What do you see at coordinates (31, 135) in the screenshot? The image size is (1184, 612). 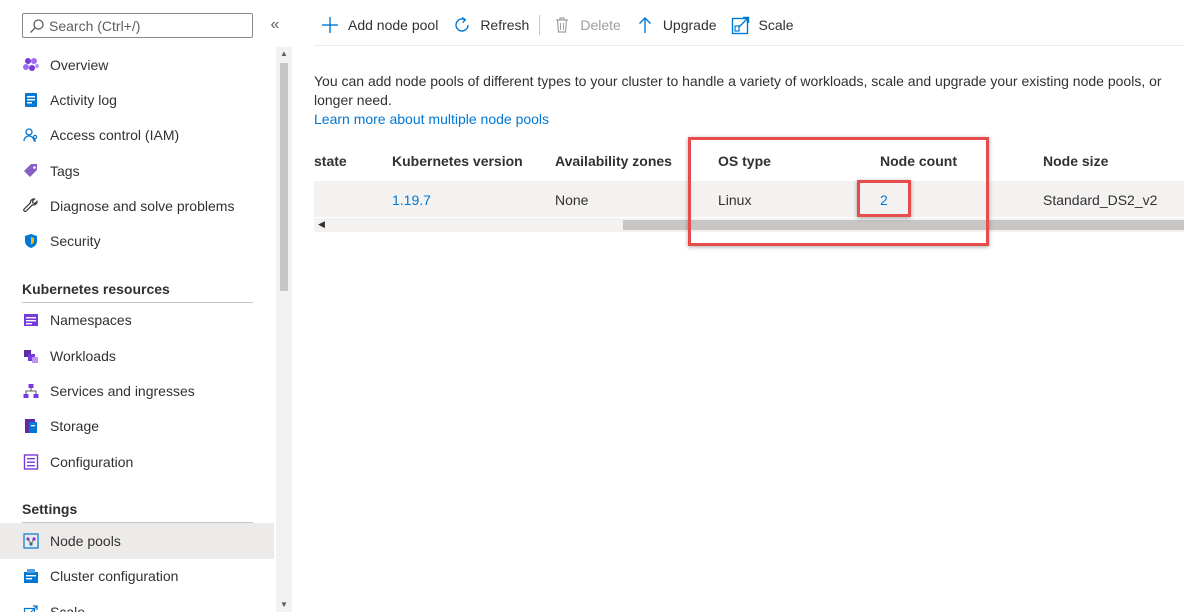 I see `access-control-icon` at bounding box center [31, 135].